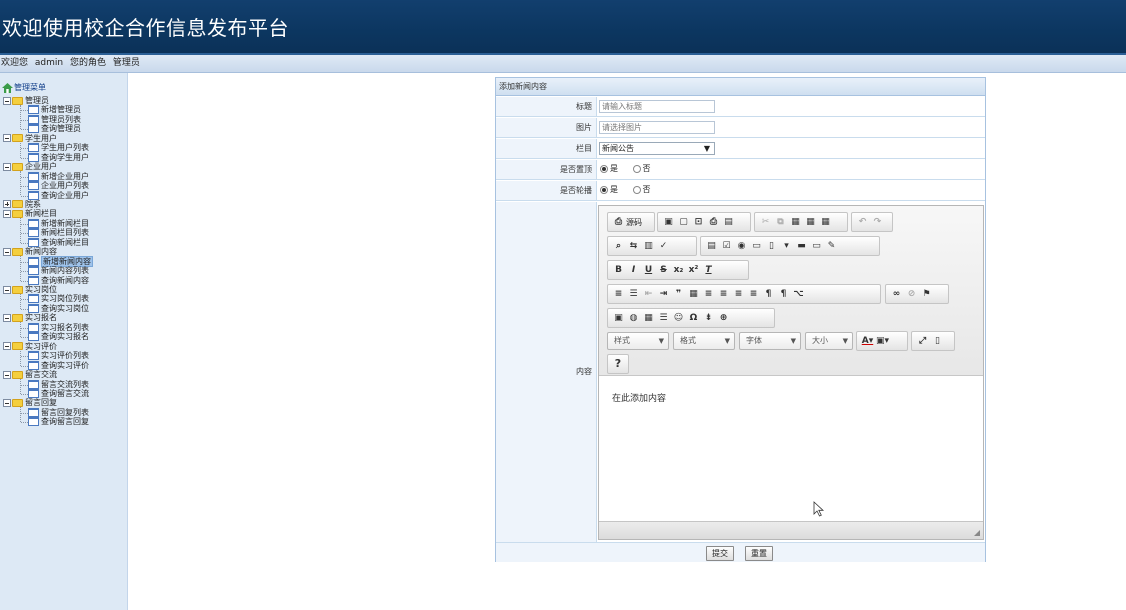  I want to click on spellcheck-icon: ✓, so click(663, 246).